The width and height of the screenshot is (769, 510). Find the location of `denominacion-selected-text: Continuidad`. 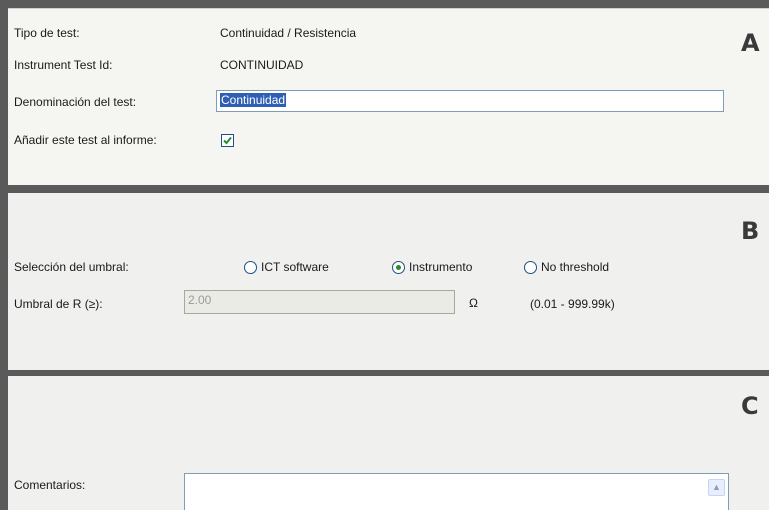

denominacion-selected-text: Continuidad is located at coordinates (253, 100).